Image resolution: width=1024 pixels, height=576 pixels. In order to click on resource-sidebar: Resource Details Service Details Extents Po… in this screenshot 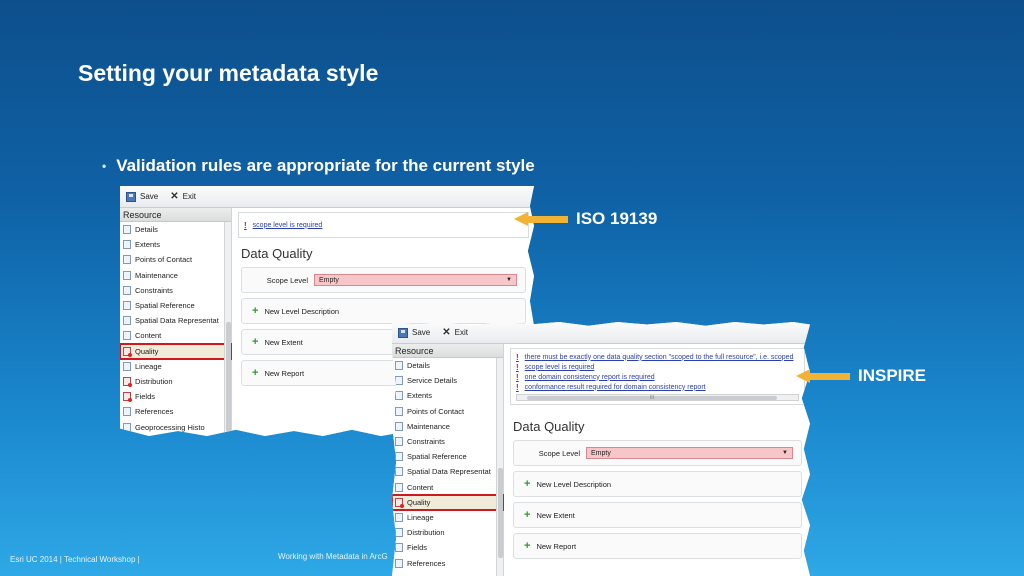, I will do `click(448, 460)`.